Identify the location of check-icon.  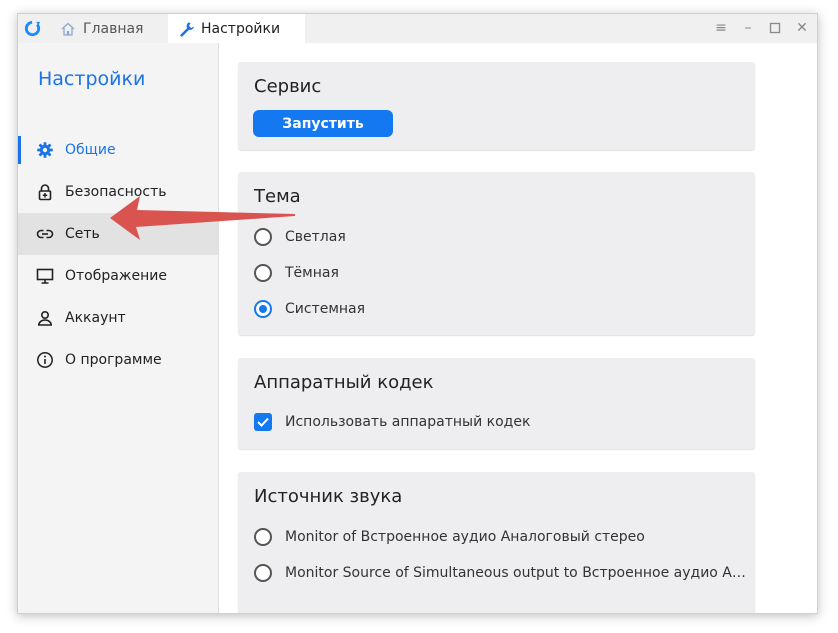
(263, 422).